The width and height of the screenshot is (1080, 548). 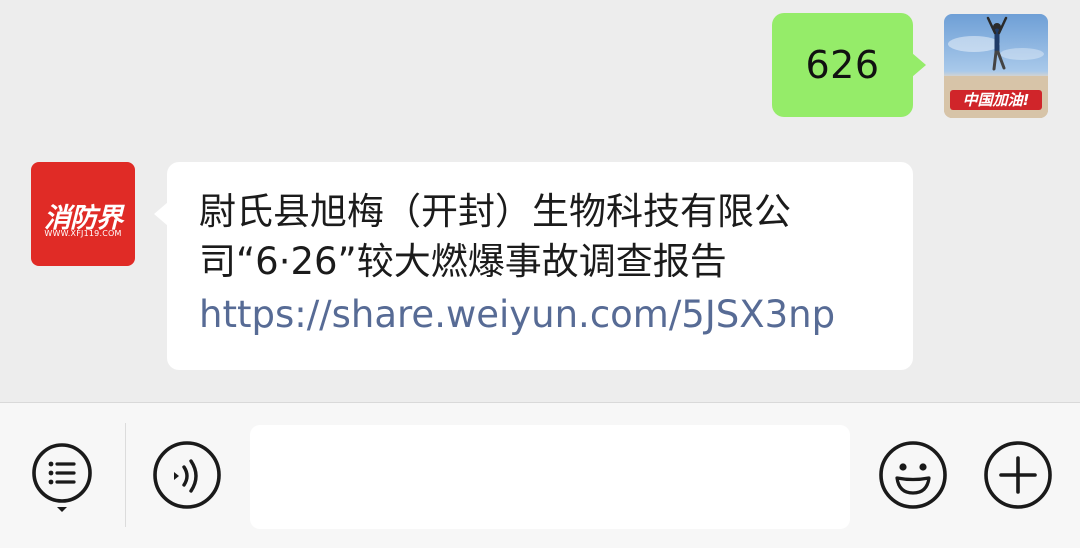 I want to click on input-bar-divider, so click(x=125, y=475).